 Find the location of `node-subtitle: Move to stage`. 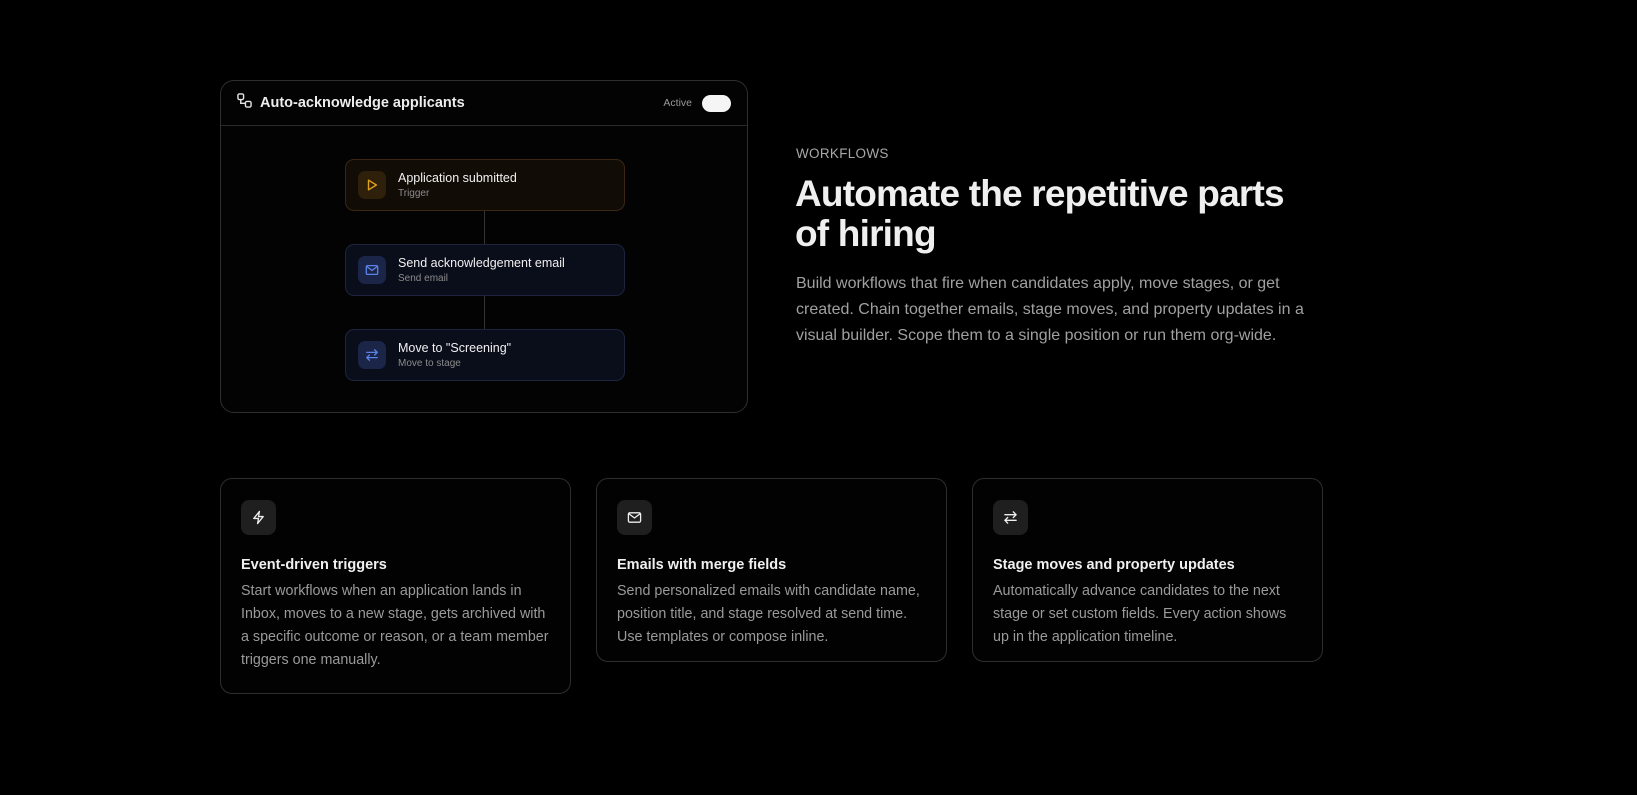

node-subtitle: Move to stage is located at coordinates (429, 363).